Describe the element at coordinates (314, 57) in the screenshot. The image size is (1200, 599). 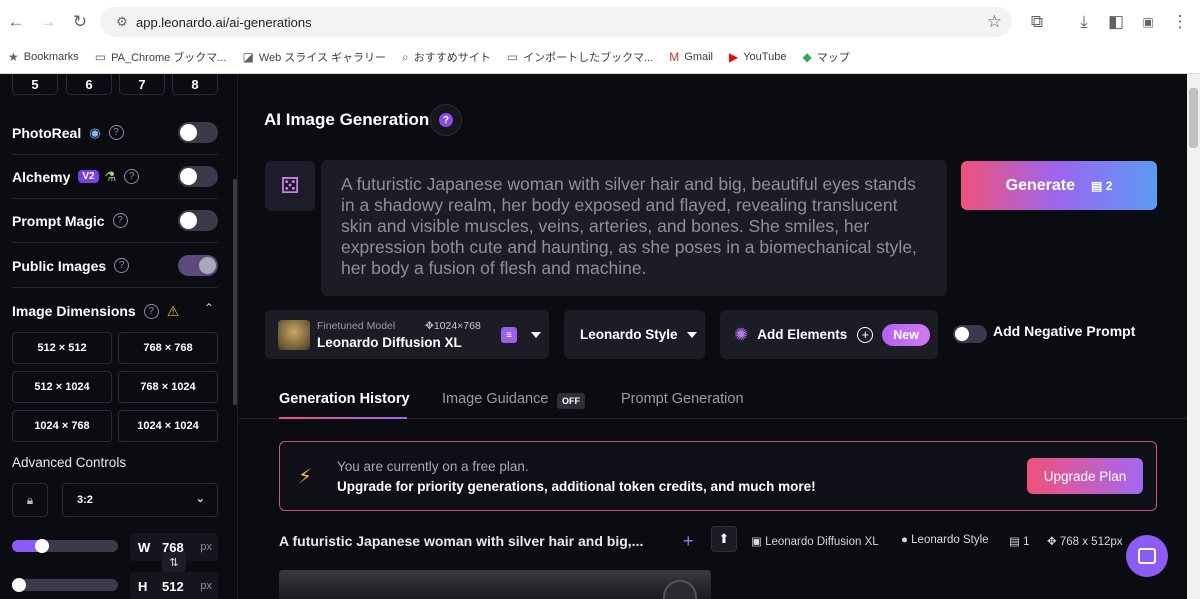
I see `bookmark-item: ◪ Web スライス ギャラリー` at that location.